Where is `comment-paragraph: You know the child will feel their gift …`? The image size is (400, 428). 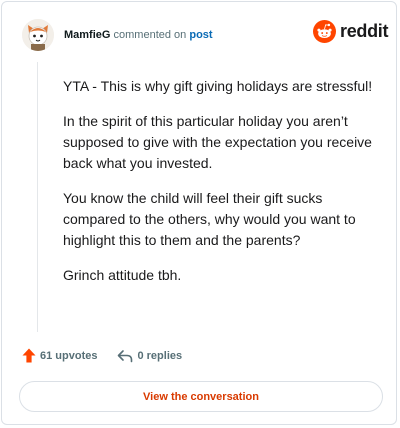 comment-paragraph: You know the child will feel their gift … is located at coordinates (209, 219).